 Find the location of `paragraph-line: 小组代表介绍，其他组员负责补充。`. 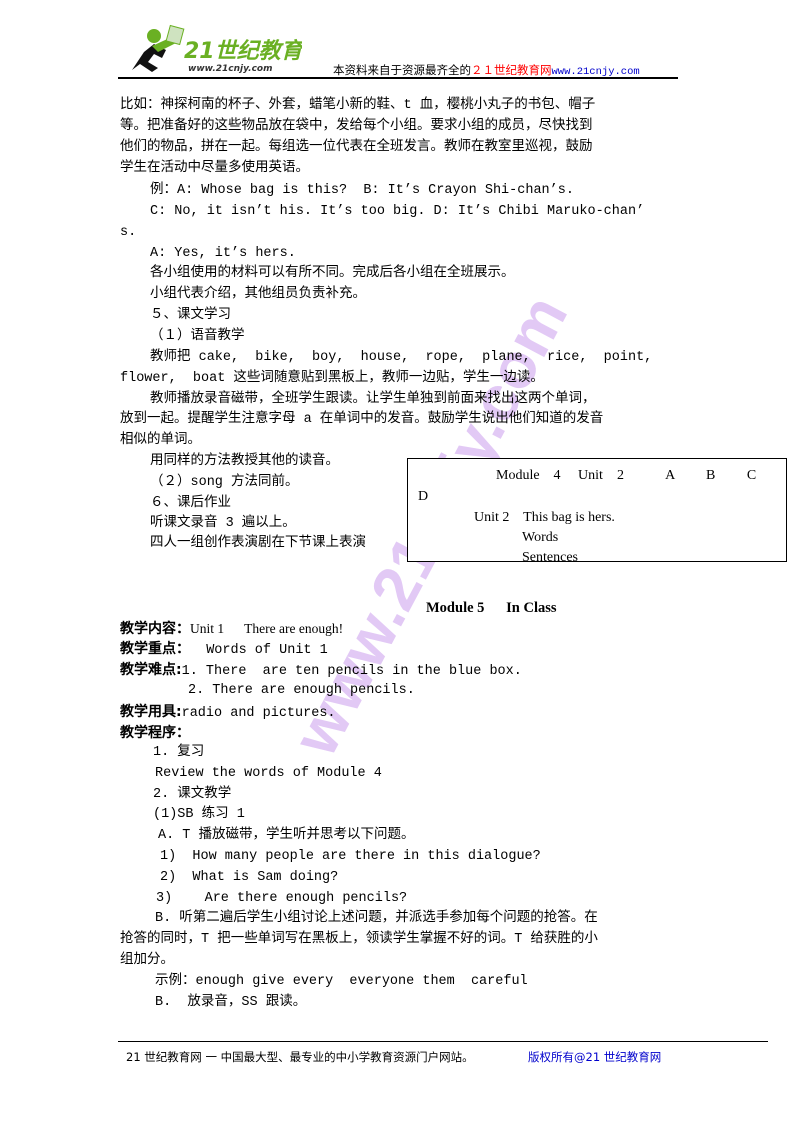

paragraph-line: 小组代表介绍，其他组员负责补充。 is located at coordinates (258, 294).